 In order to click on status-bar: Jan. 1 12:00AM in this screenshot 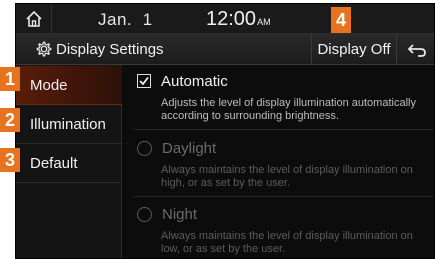, I will do `click(225, 19)`.